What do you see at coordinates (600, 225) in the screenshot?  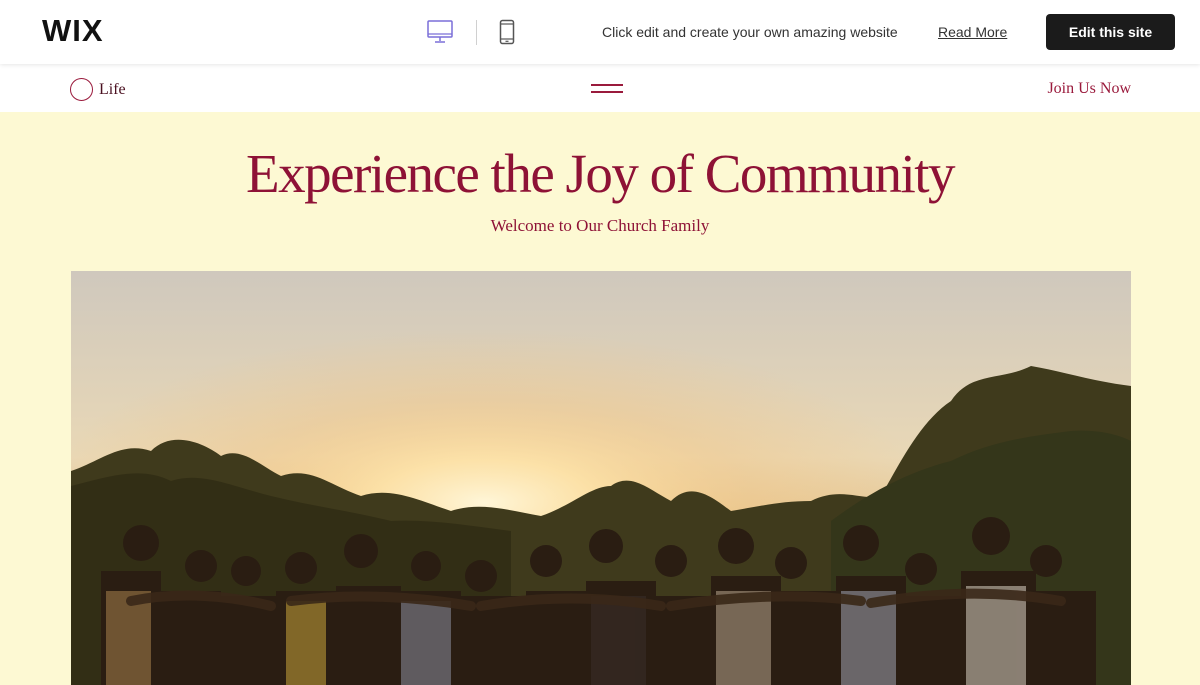 I see `hero-subtitle: Welcome to Our Church Family` at bounding box center [600, 225].